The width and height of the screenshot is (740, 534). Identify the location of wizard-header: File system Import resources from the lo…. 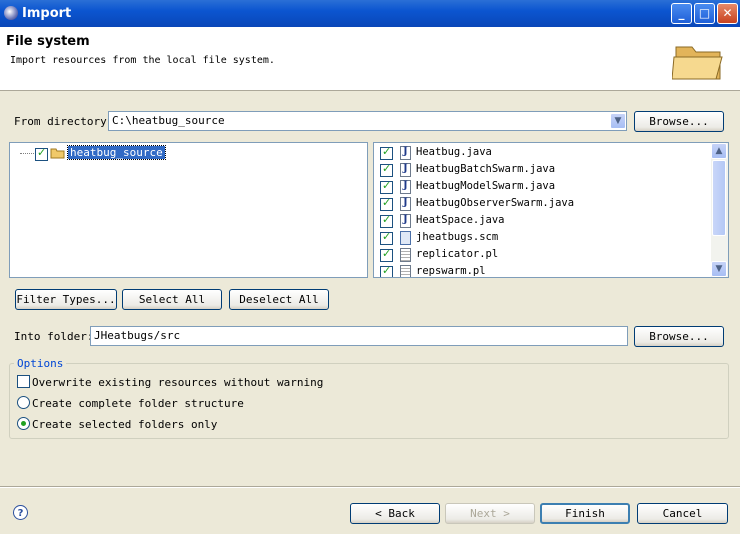
(370, 59).